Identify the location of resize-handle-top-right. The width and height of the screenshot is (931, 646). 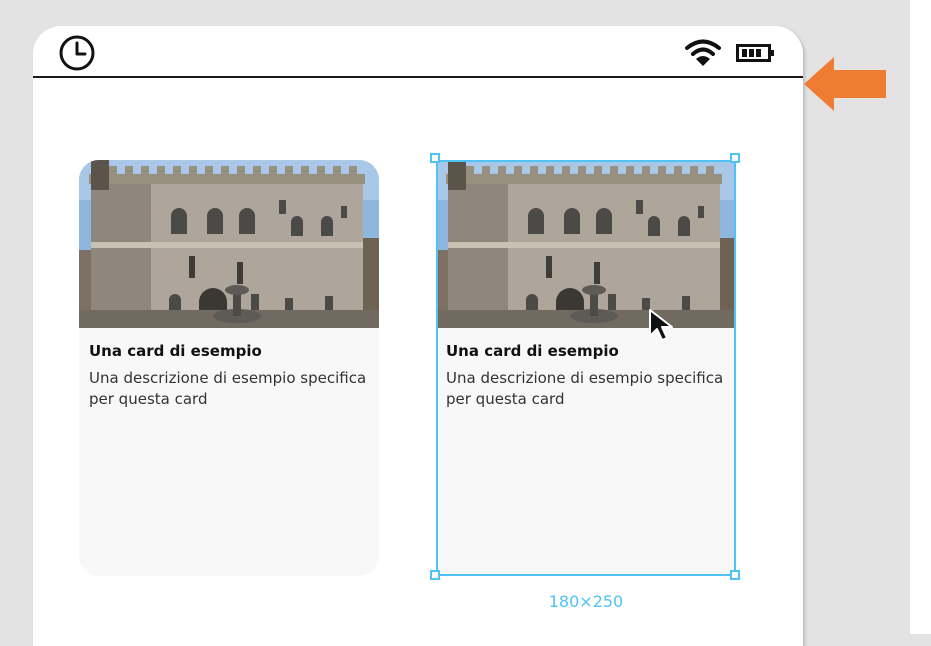
(735, 158).